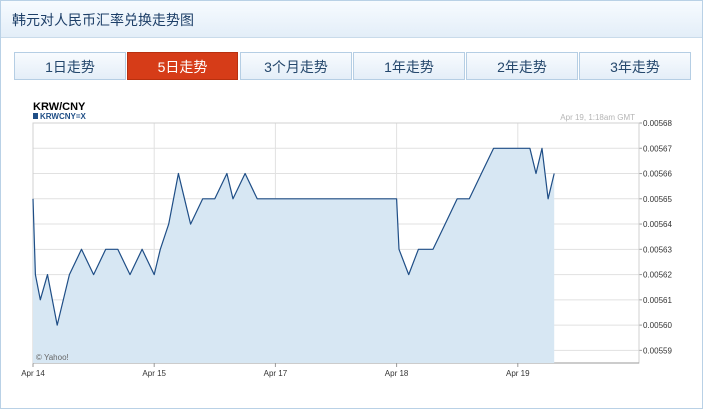 This screenshot has width=703, height=409. What do you see at coordinates (35, 116) in the screenshot?
I see `legend-swatch` at bounding box center [35, 116].